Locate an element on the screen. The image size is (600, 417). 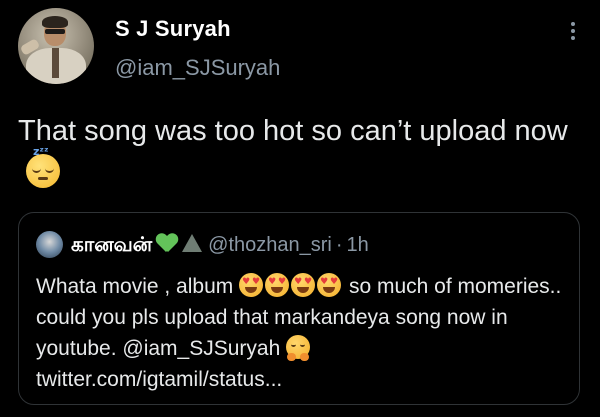
avatar-hair is located at coordinates (55, 22).